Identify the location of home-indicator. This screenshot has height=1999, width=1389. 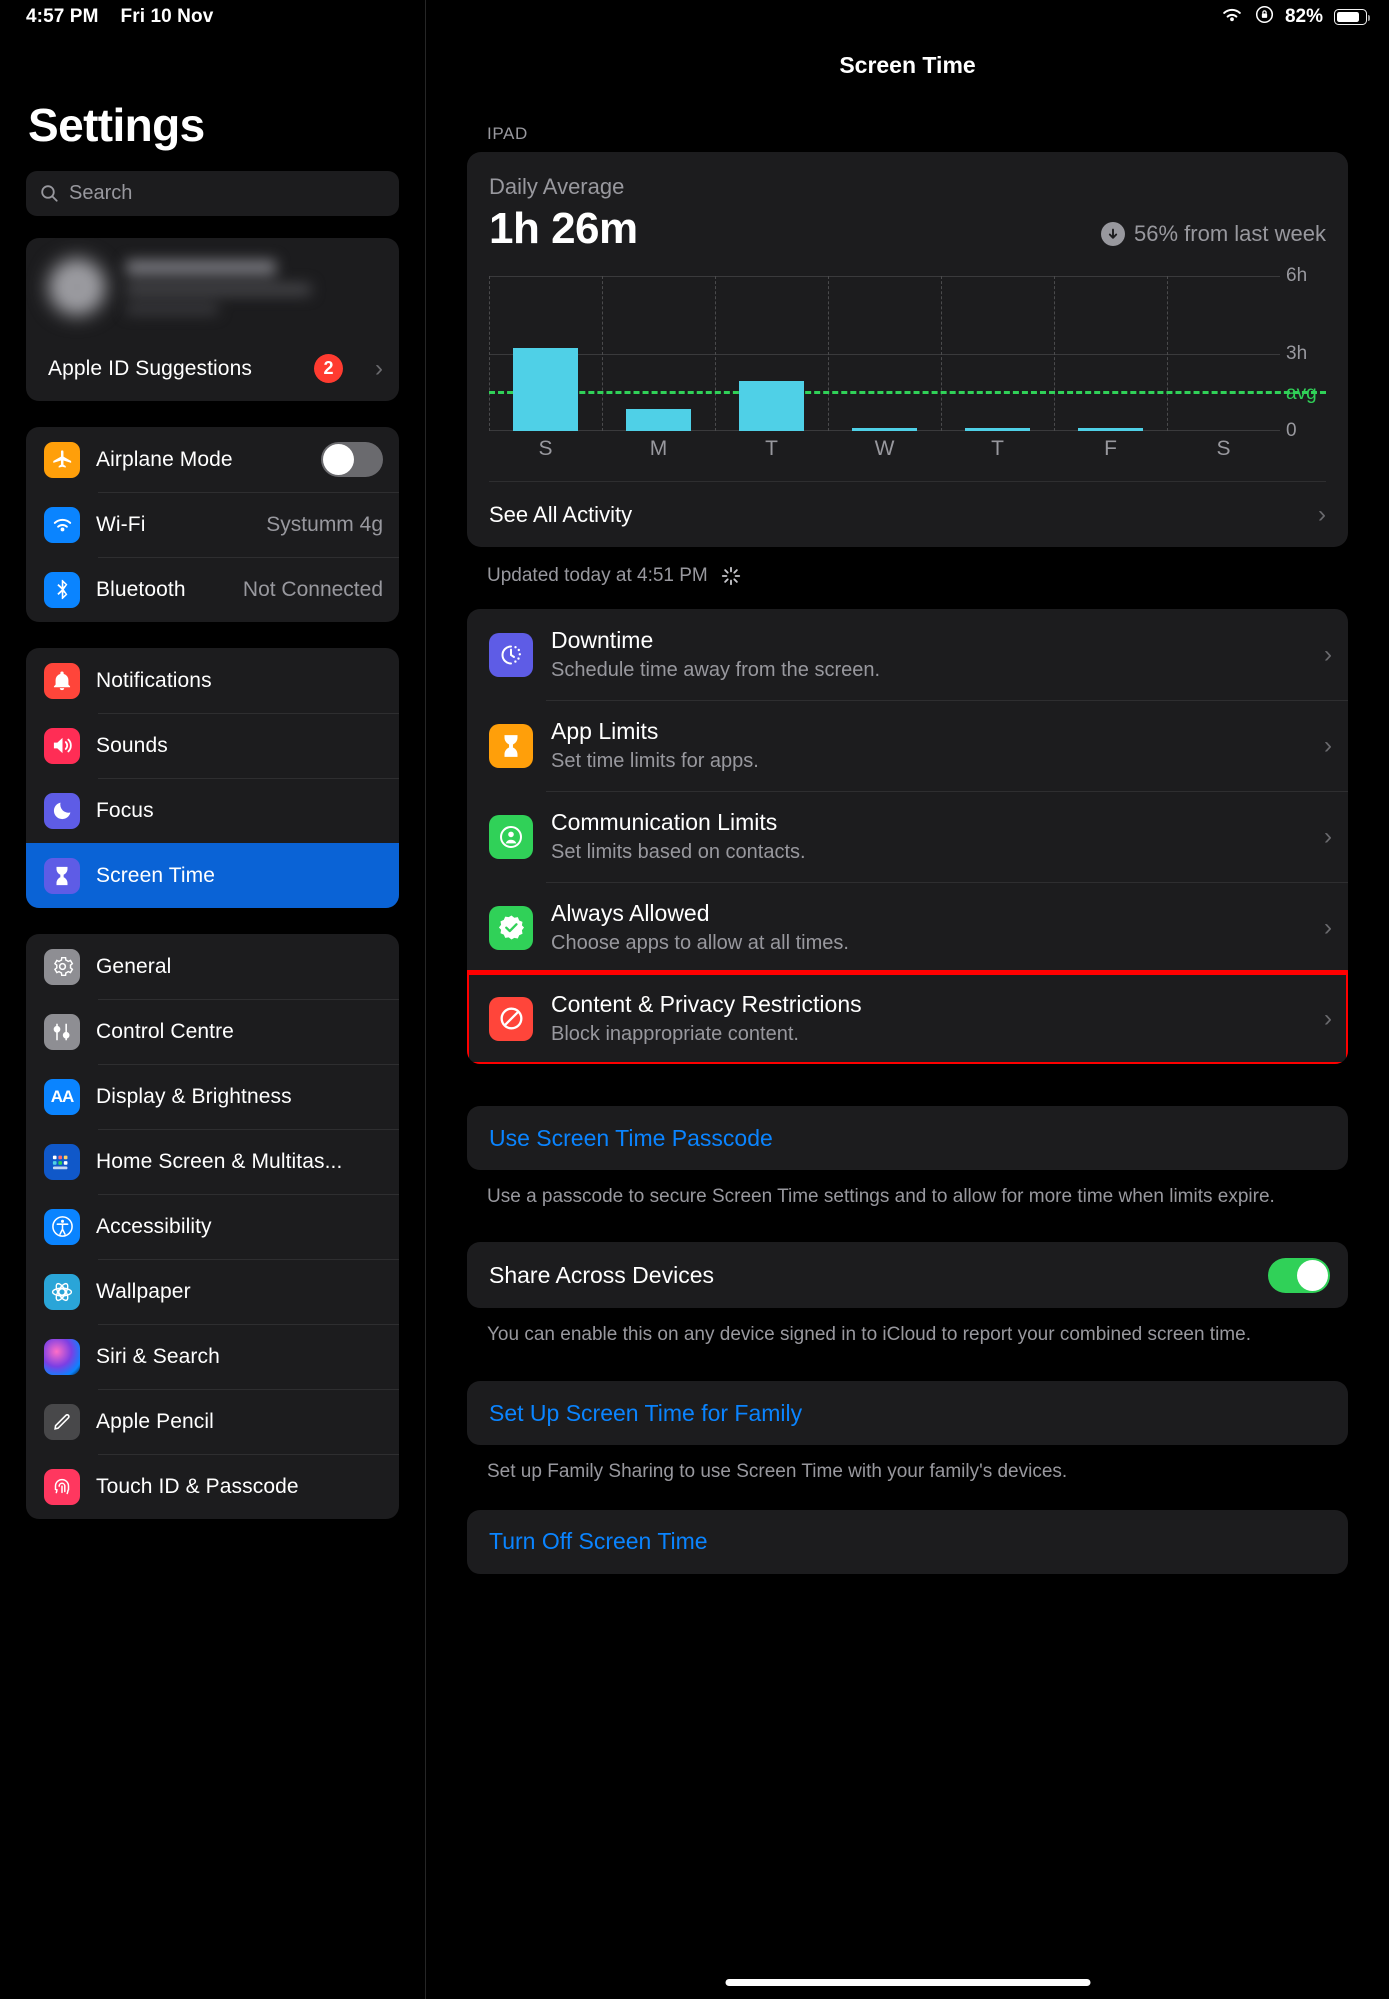
(907, 1982).